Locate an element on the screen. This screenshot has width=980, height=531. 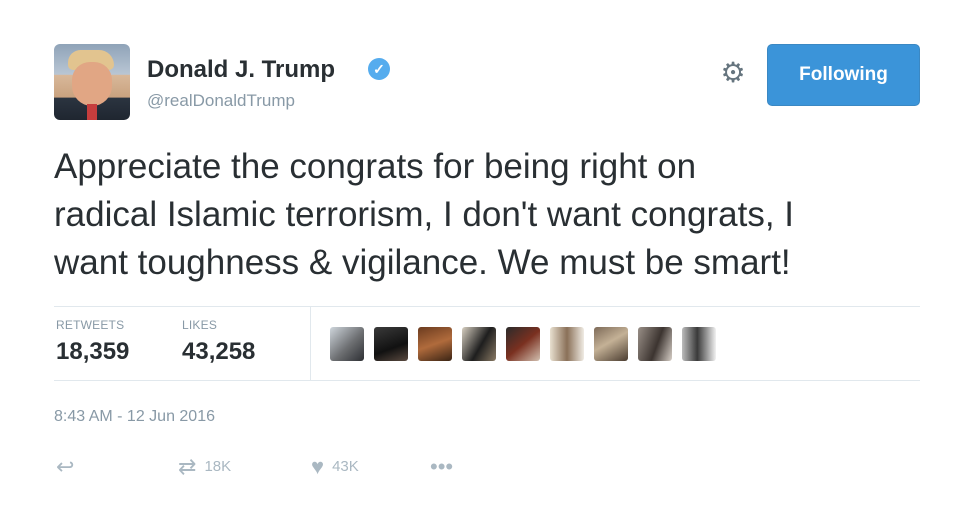
display-name: Donald J. Trump is located at coordinates (241, 70).